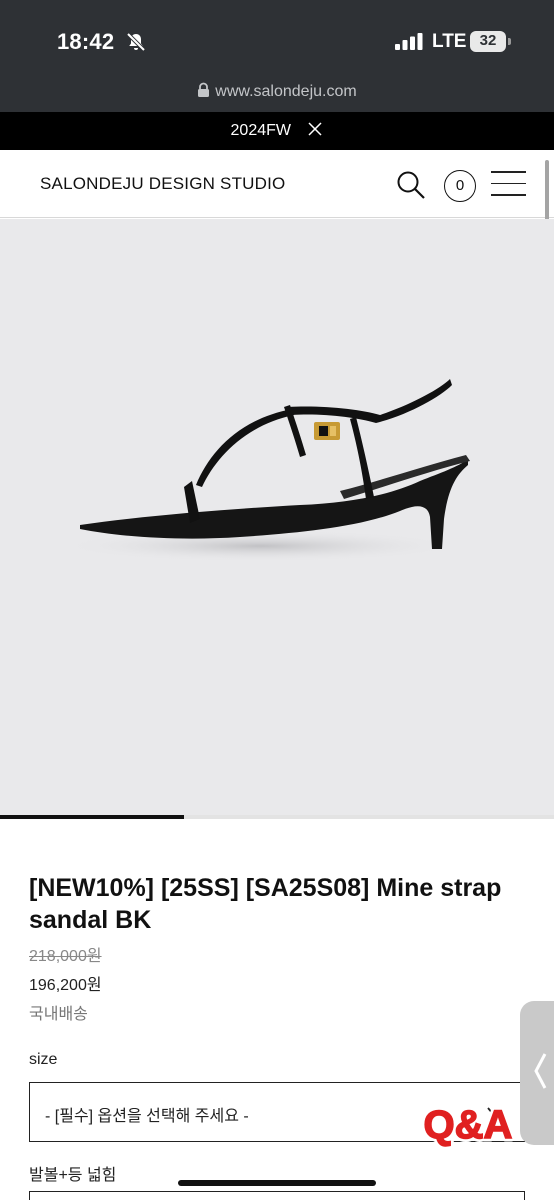  I want to click on url-bar: www.salondeju.com, so click(277, 91).